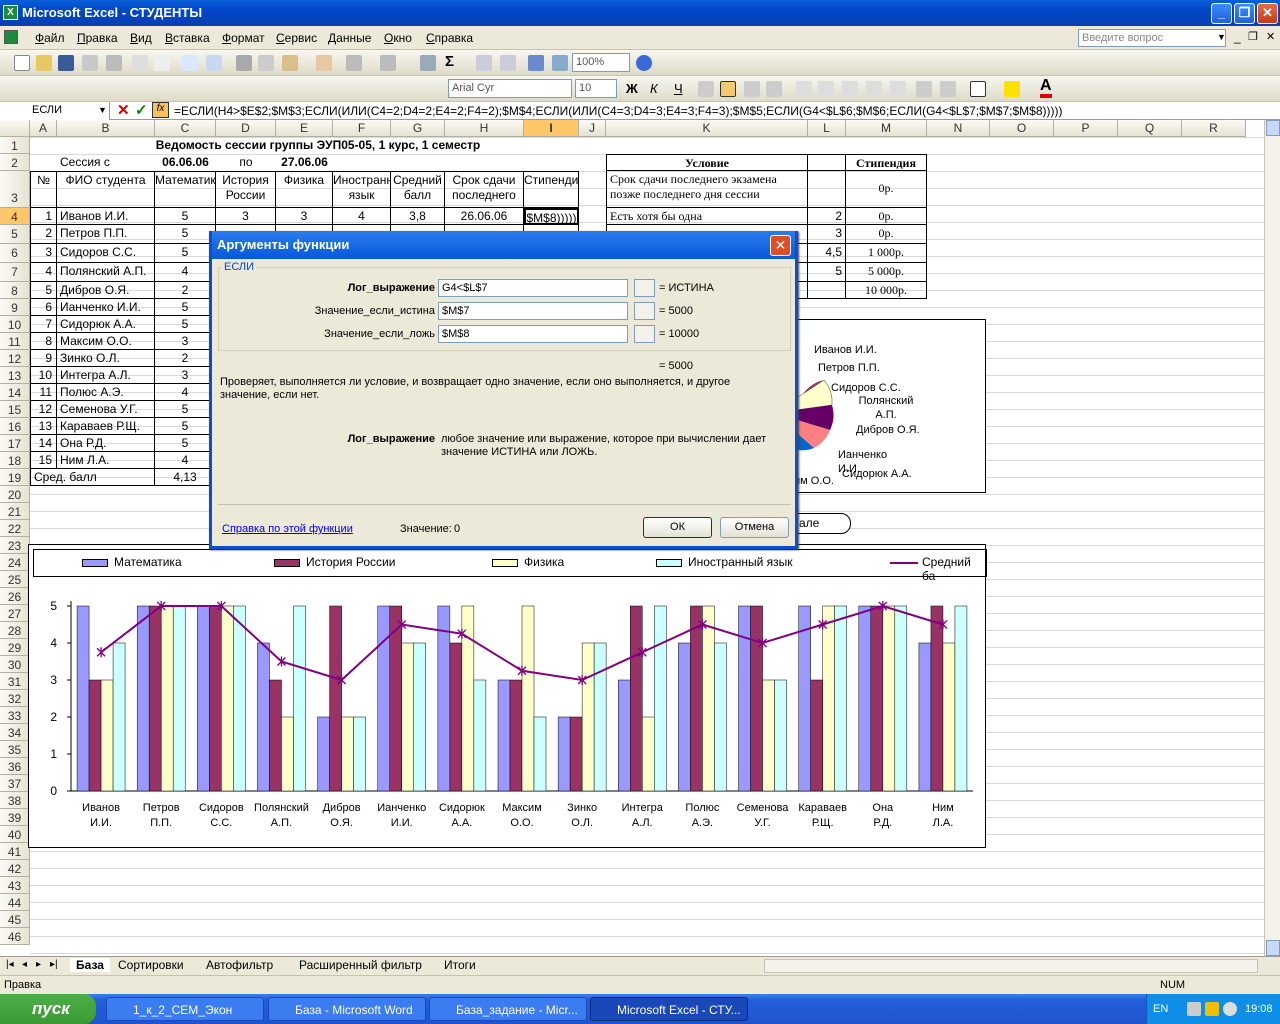  I want to click on print-icon, so click(140, 63).